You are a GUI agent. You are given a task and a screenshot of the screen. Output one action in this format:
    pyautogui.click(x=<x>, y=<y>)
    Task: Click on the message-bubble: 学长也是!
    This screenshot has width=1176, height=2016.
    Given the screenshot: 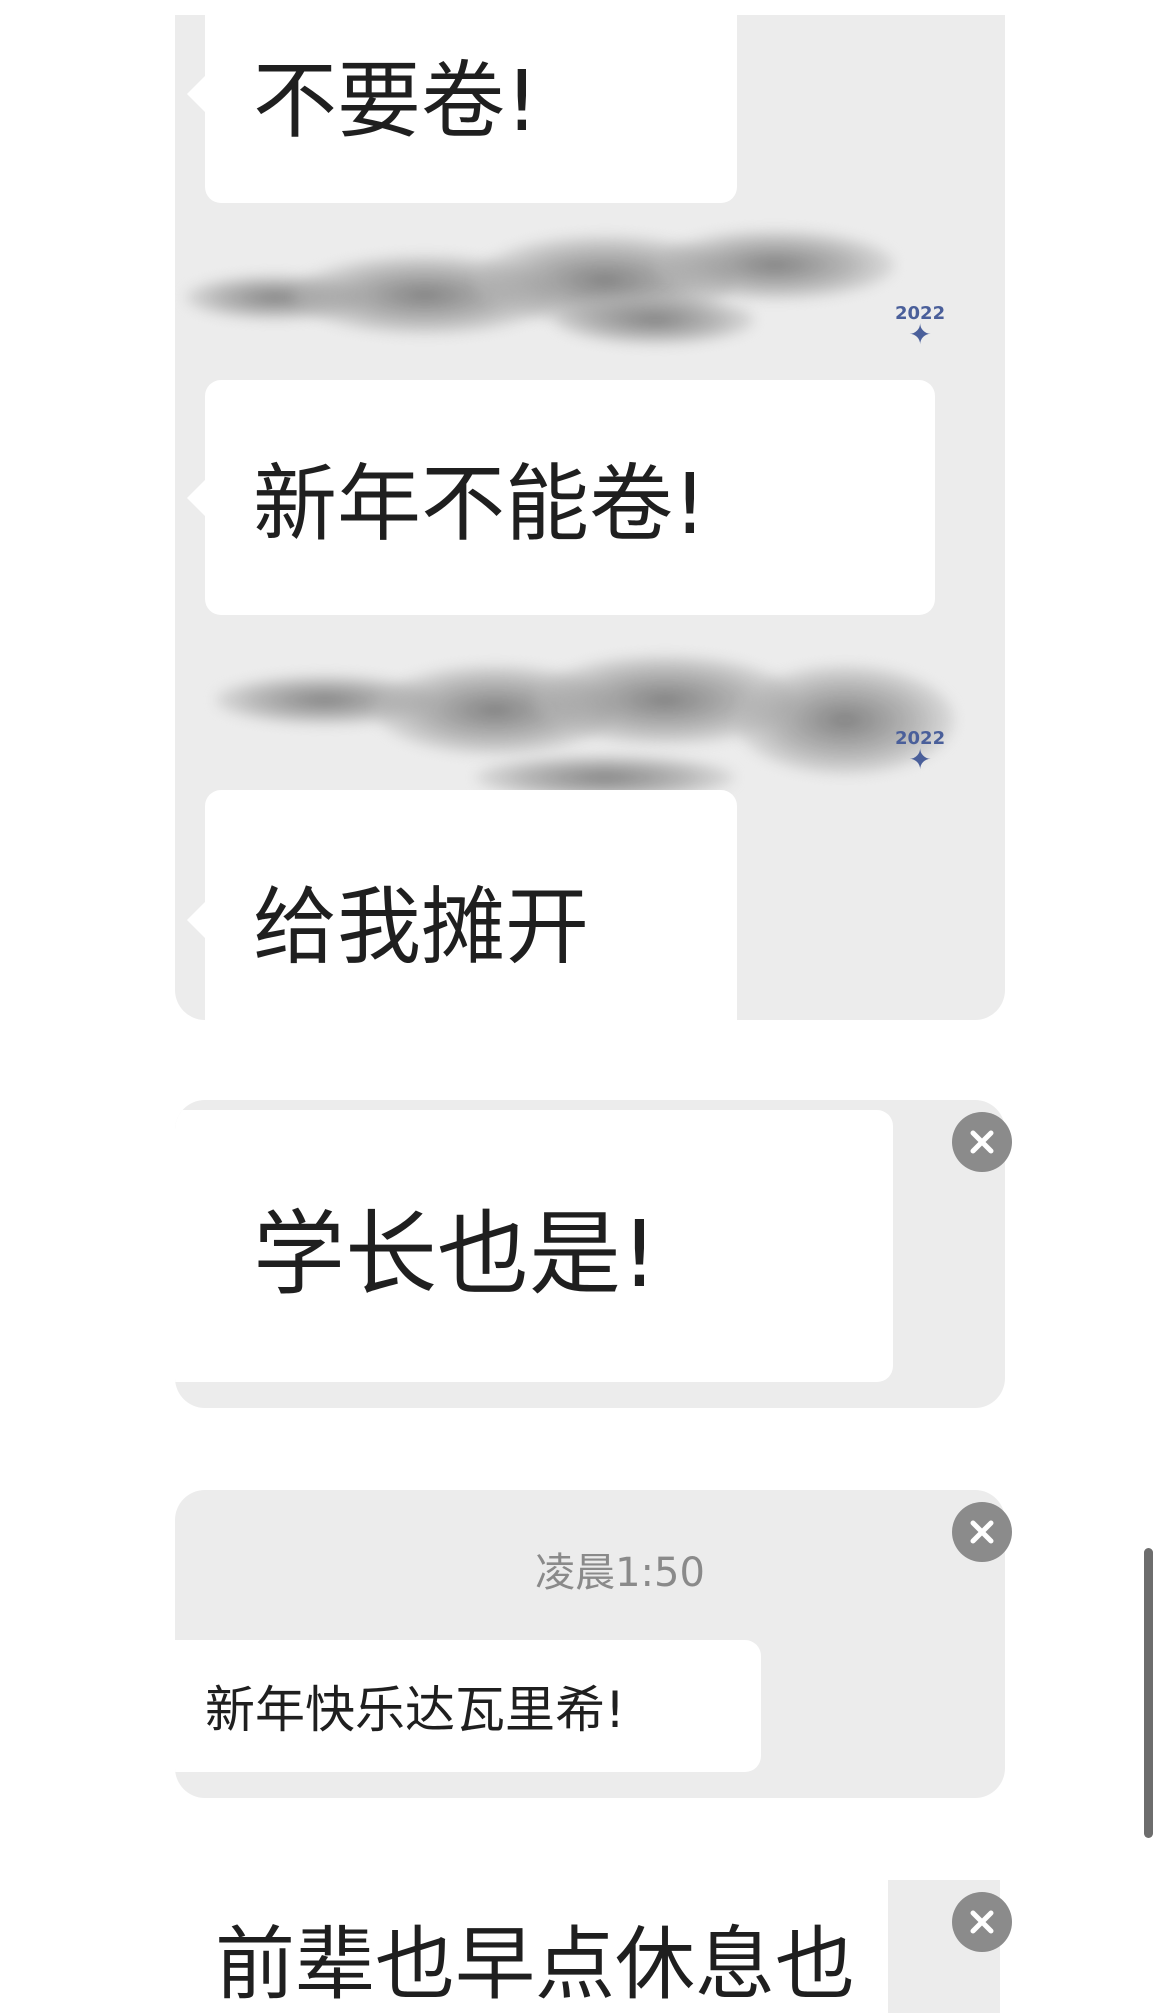 What is the action you would take?
    pyautogui.click(x=534, y=1246)
    